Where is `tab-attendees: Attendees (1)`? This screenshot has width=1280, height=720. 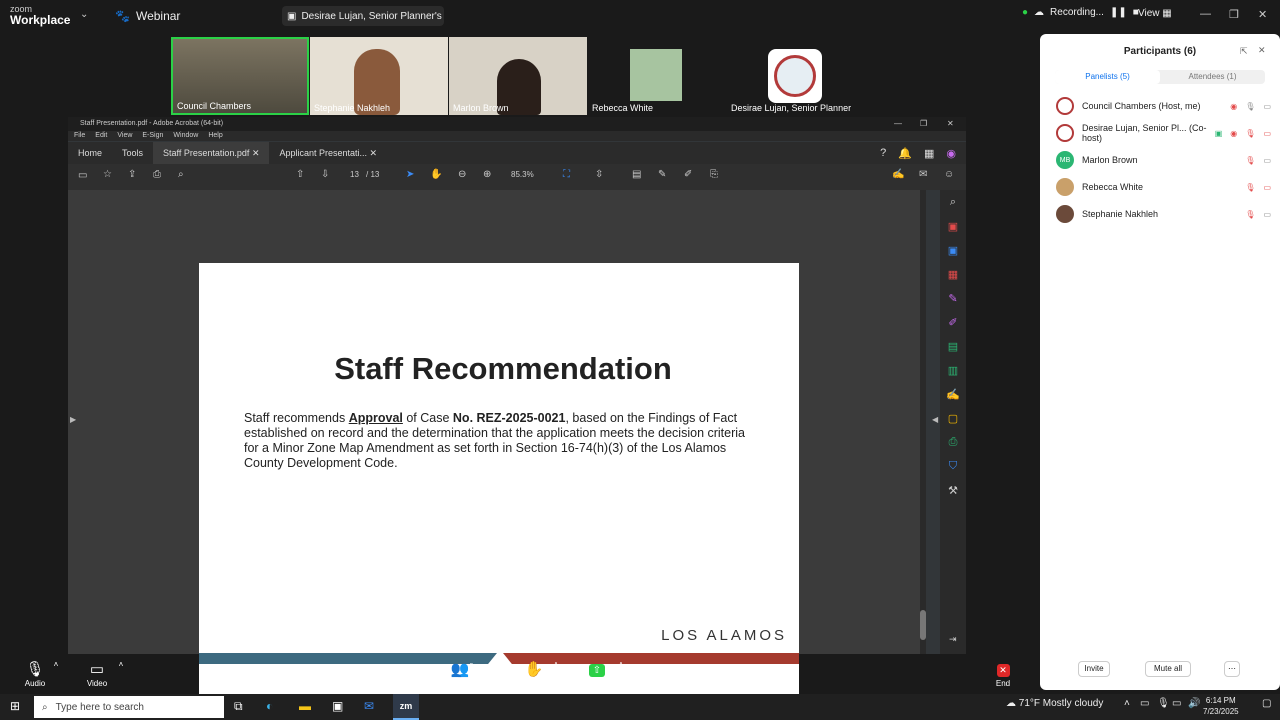 tab-attendees: Attendees (1) is located at coordinates (1212, 77).